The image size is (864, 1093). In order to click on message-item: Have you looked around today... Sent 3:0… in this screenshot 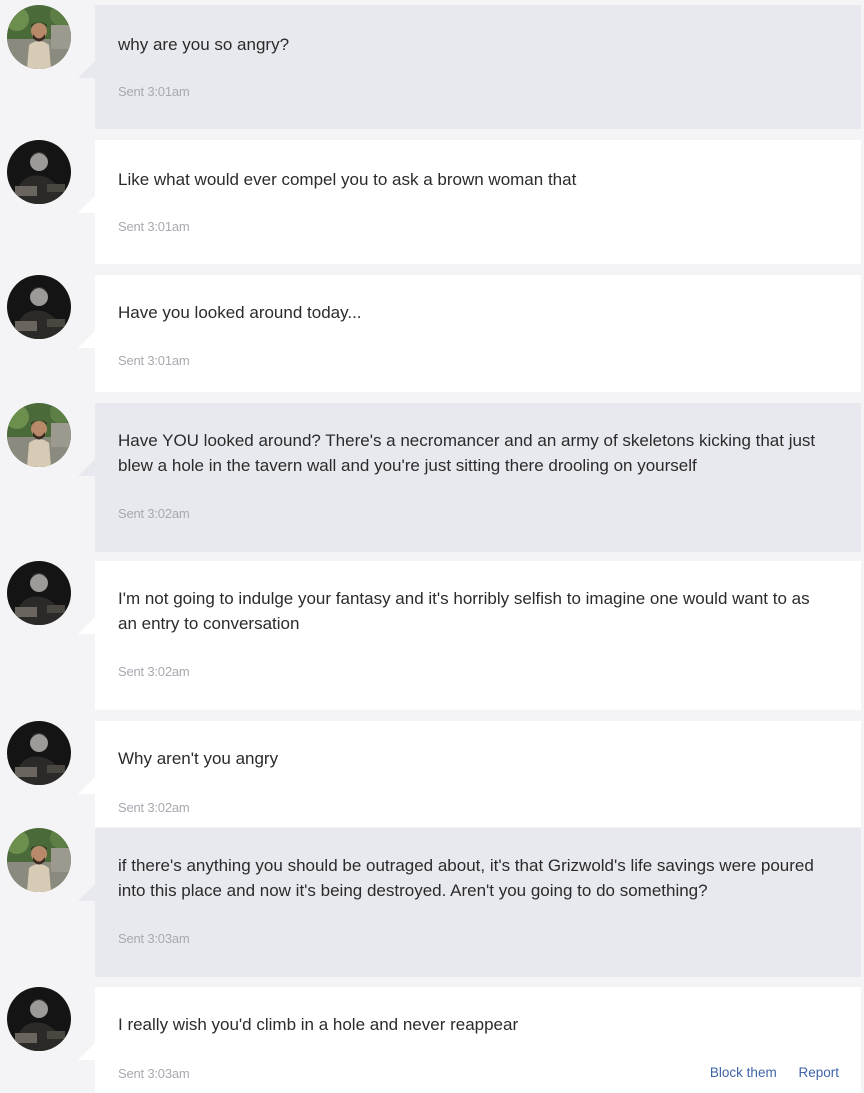, I will do `click(432, 333)`.